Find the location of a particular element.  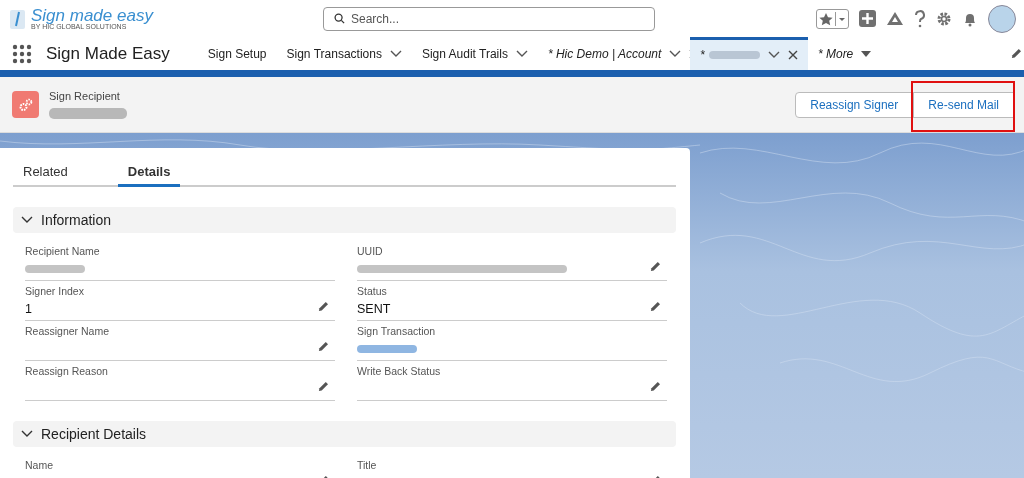

action-button: Re-send Mail is located at coordinates (963, 104).